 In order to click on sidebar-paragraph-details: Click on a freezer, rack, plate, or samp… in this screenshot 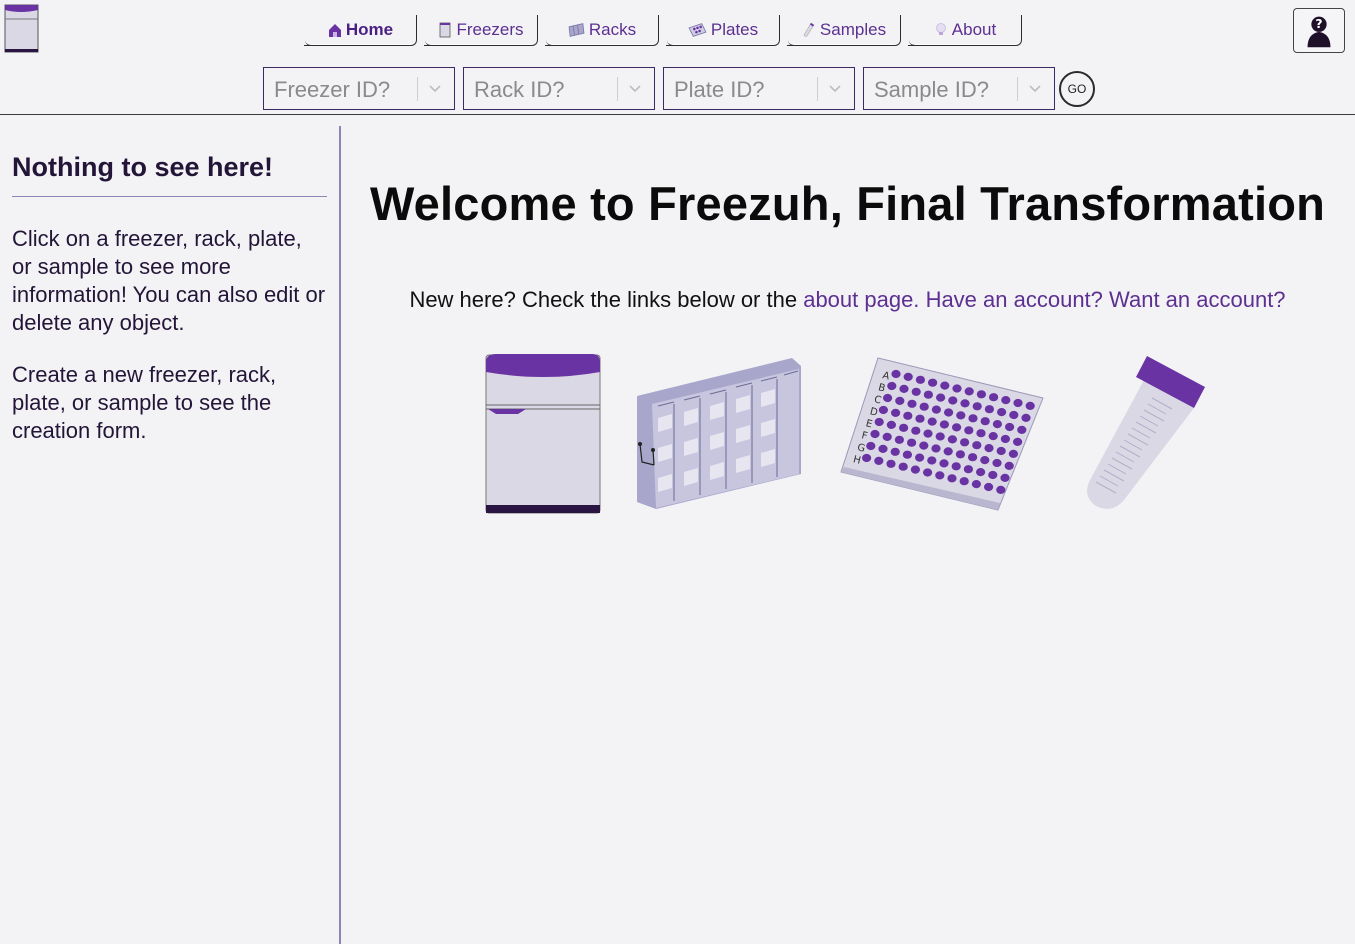, I will do `click(169, 280)`.